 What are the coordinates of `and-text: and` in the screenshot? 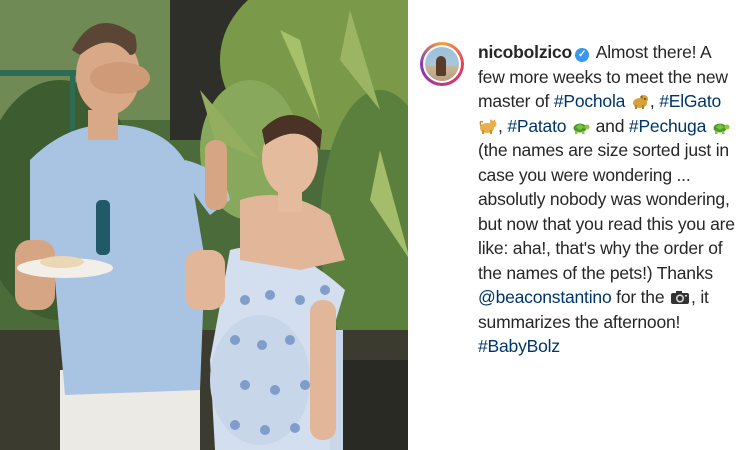 It's located at (610, 125).